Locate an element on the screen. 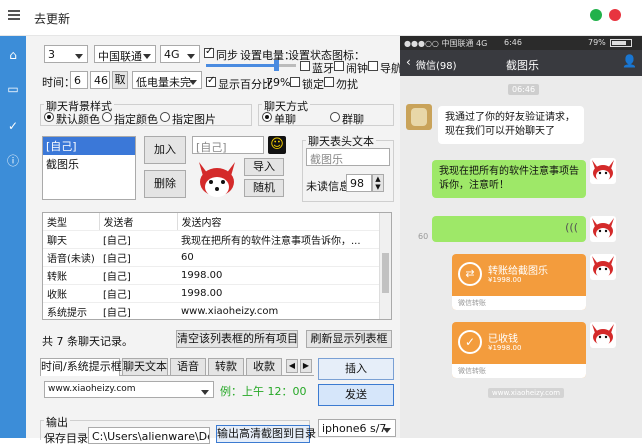  time-tip-input: www.xiaoheizy.com is located at coordinates (129, 389).